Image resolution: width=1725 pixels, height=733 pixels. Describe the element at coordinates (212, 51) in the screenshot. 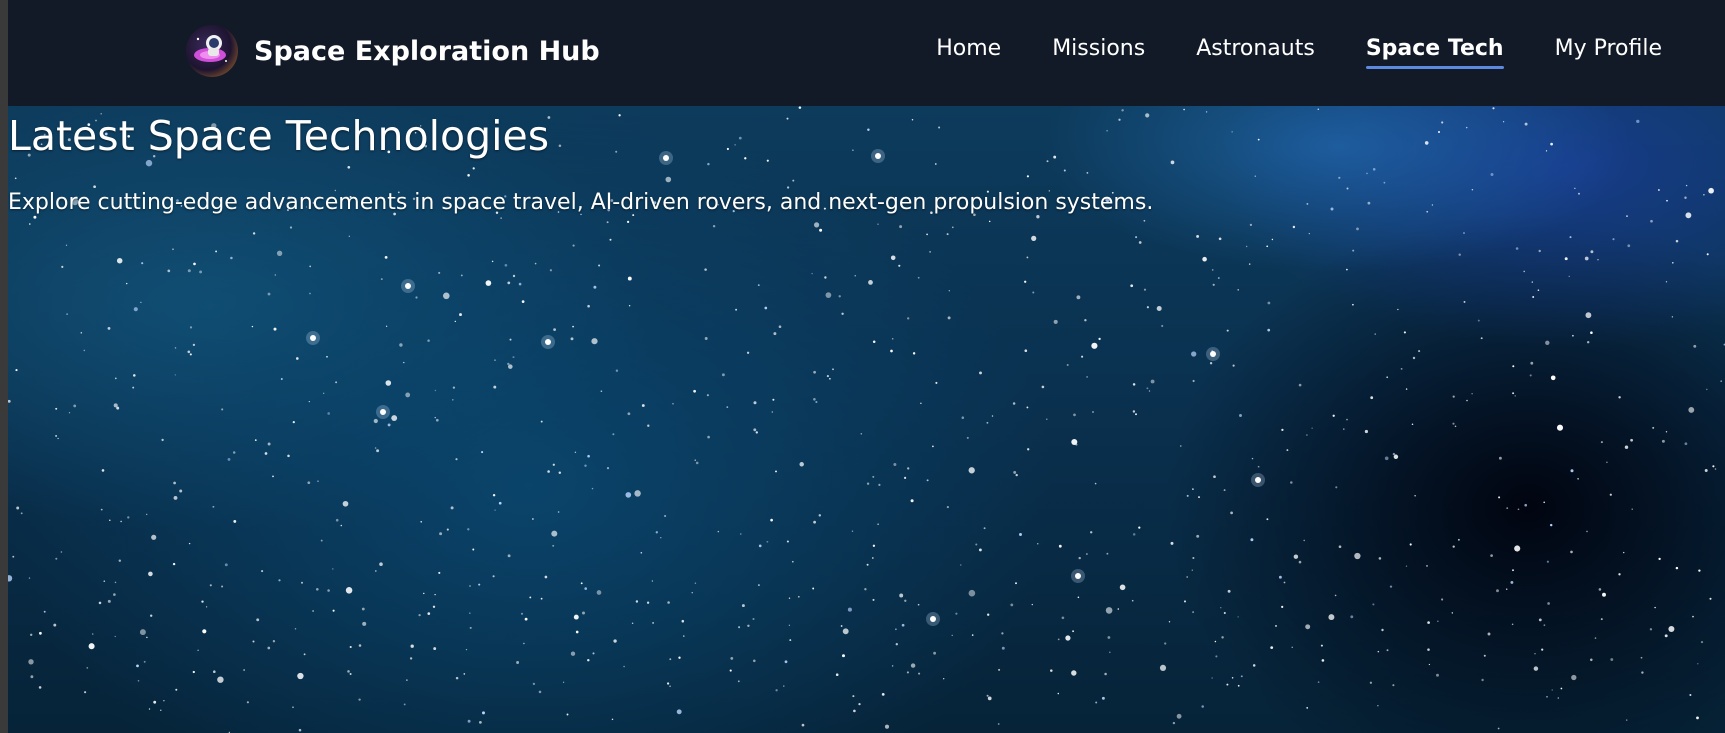

I see `astronaut-rocket-logo-icon` at that location.